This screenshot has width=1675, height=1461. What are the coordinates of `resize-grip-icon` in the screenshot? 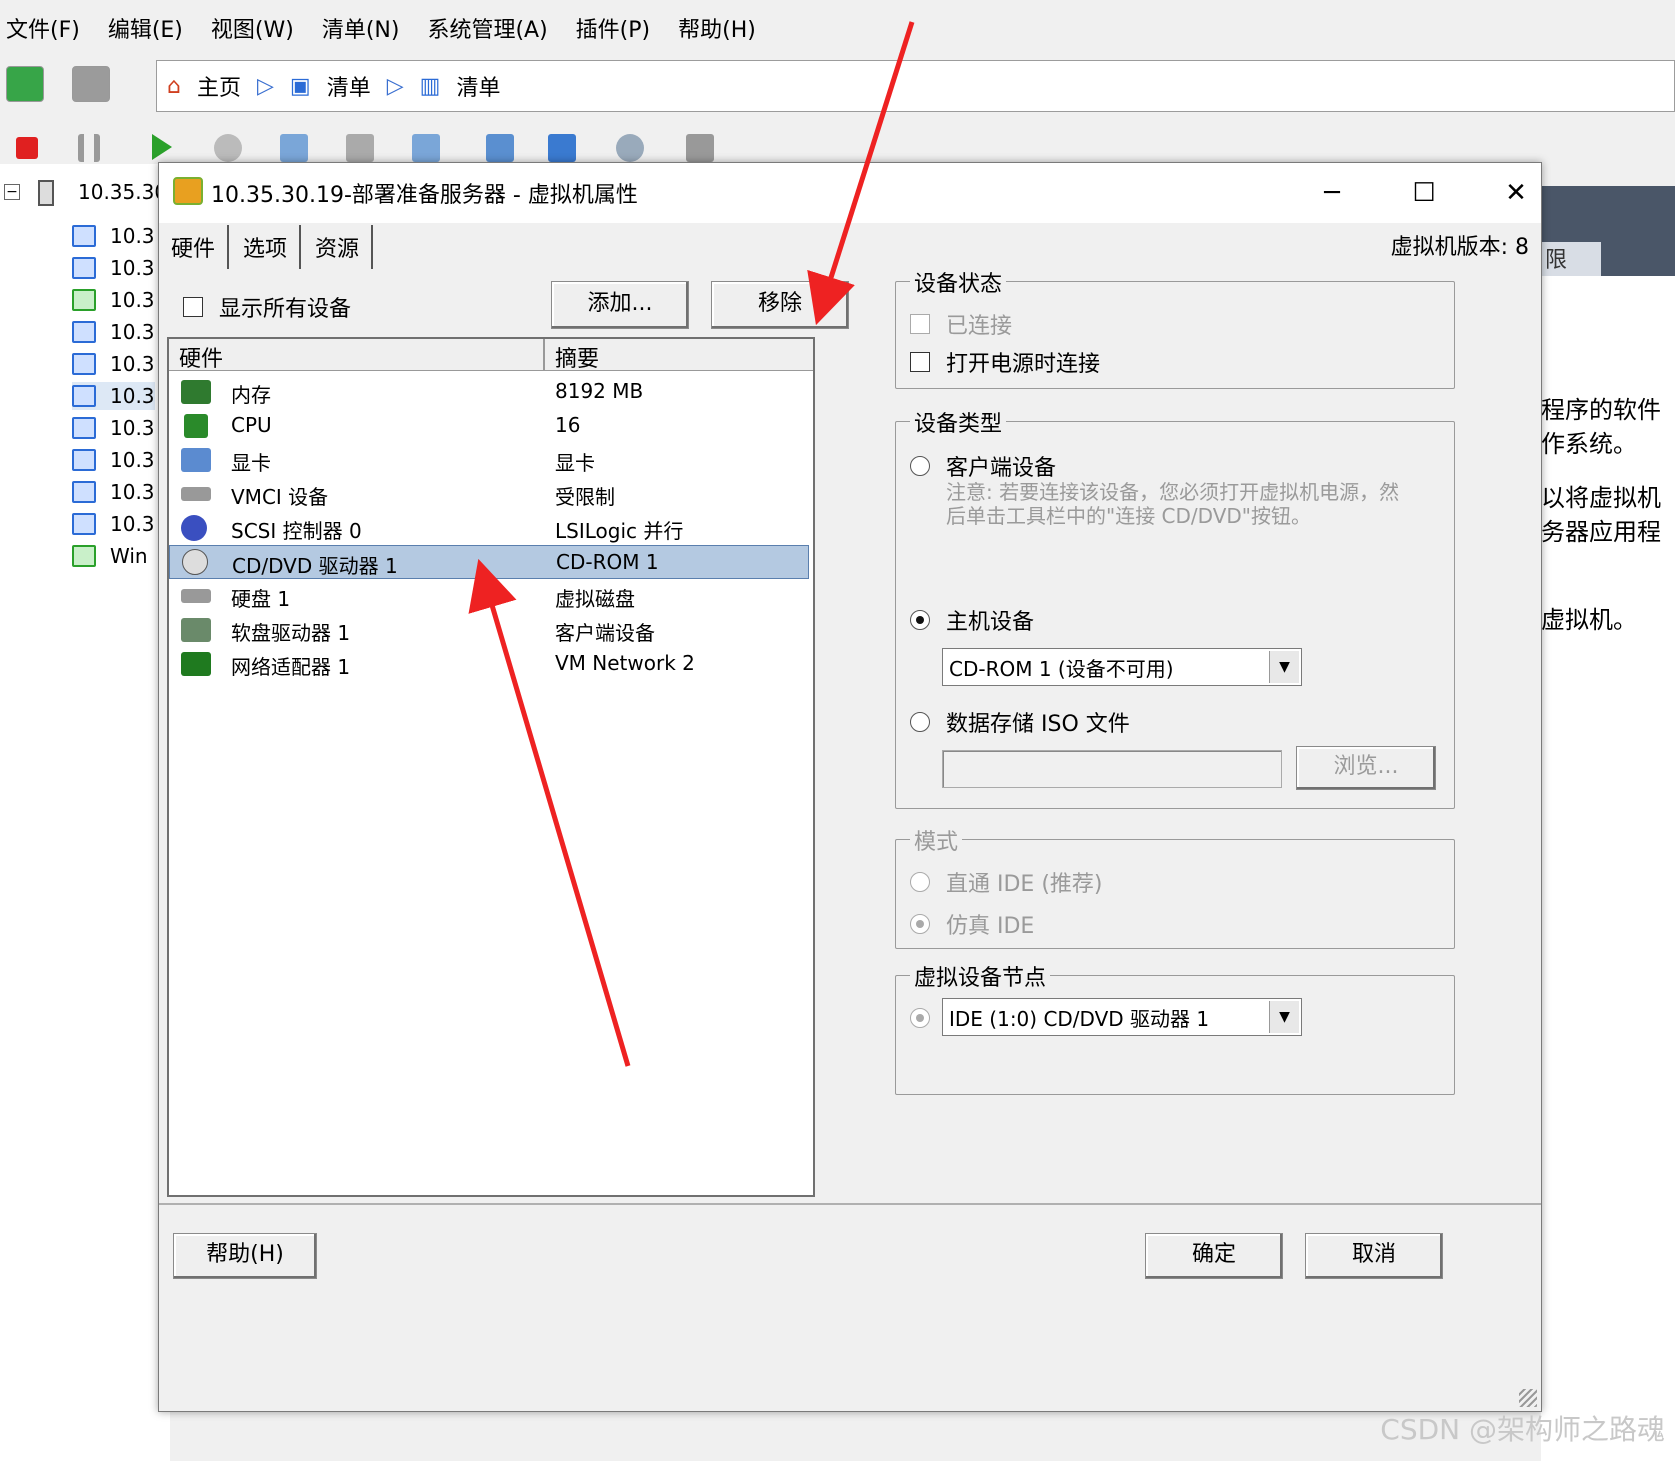 It's located at (1528, 1398).